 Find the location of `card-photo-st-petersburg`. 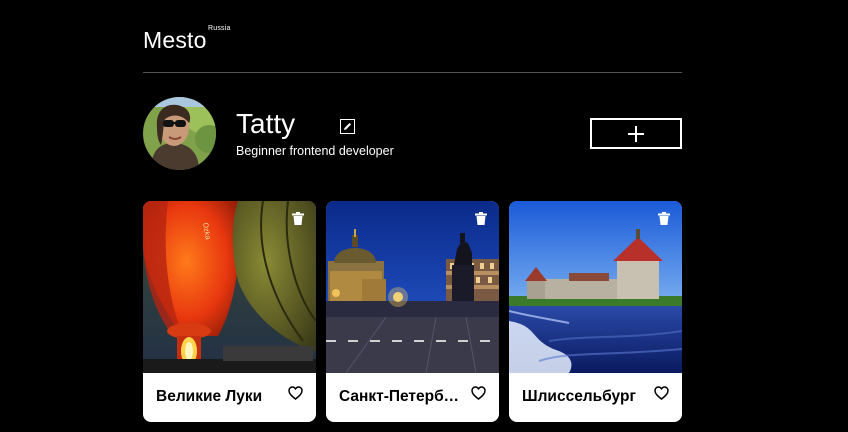

card-photo-st-petersburg is located at coordinates (412, 287).